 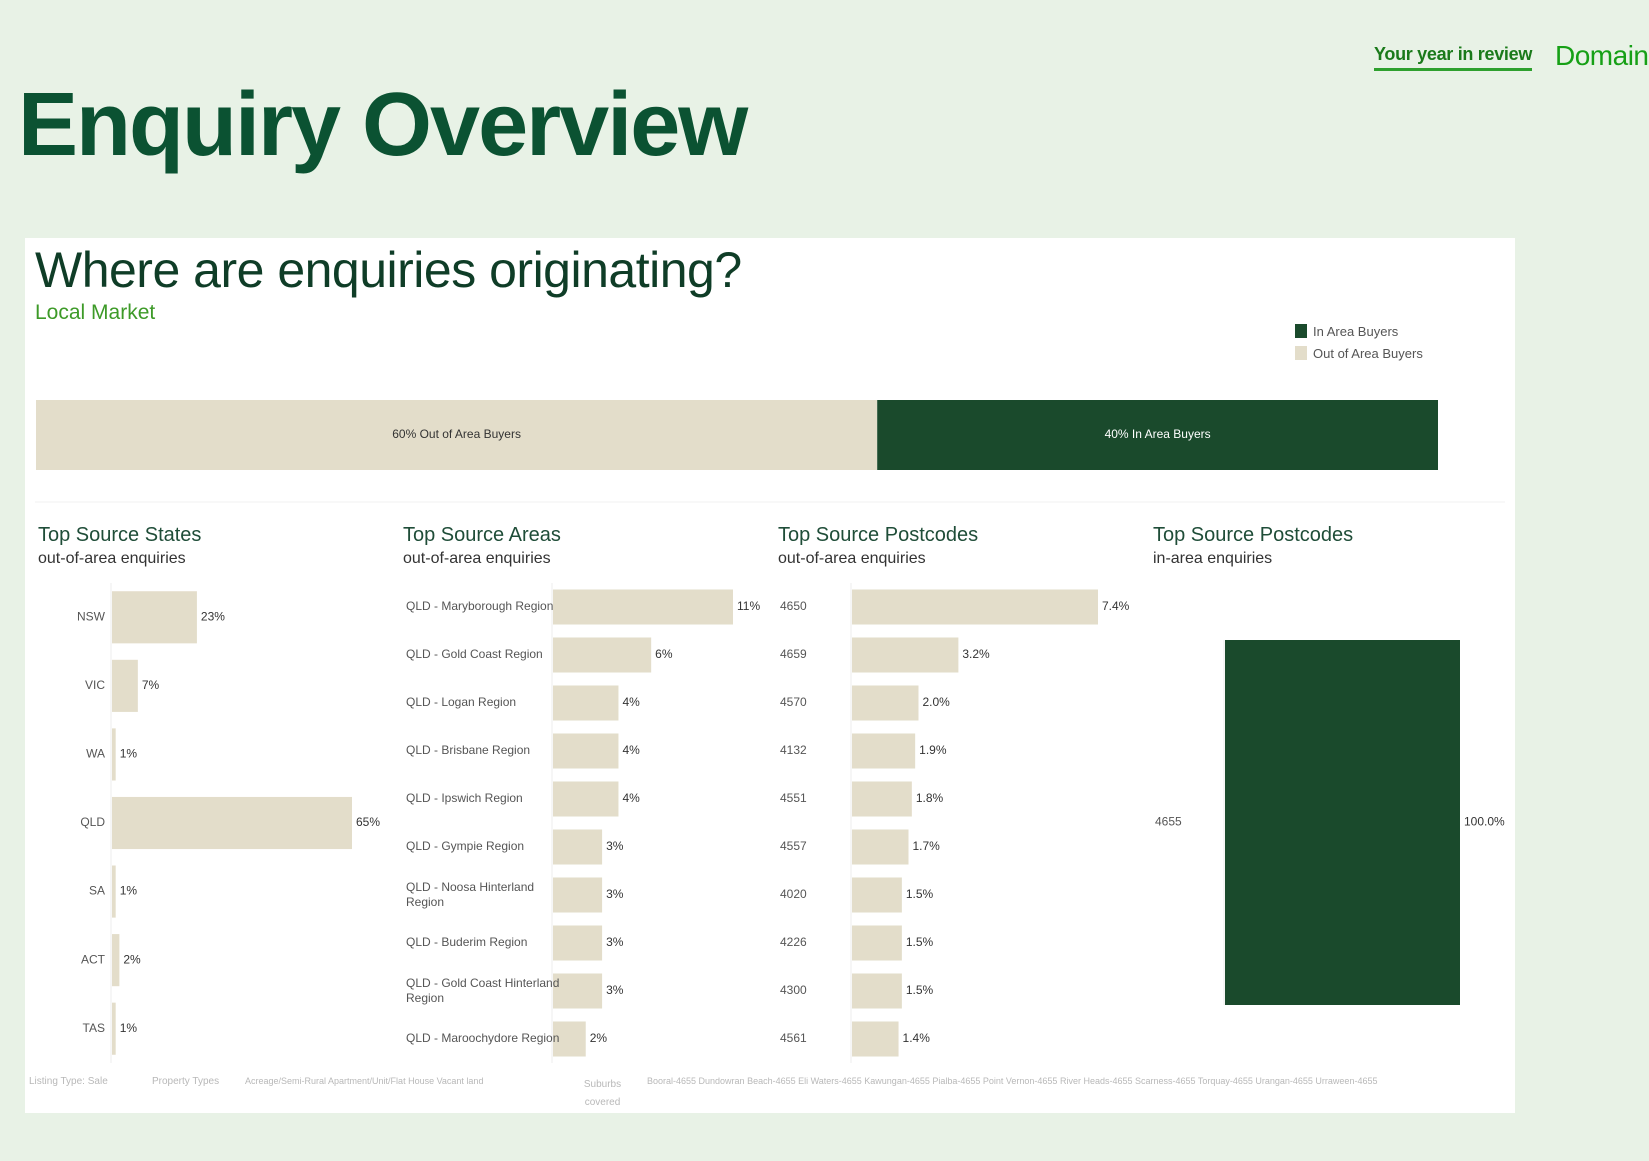 I want to click on share-bar-label-out-area: 60% Out of Area Buyers, so click(x=456, y=434).